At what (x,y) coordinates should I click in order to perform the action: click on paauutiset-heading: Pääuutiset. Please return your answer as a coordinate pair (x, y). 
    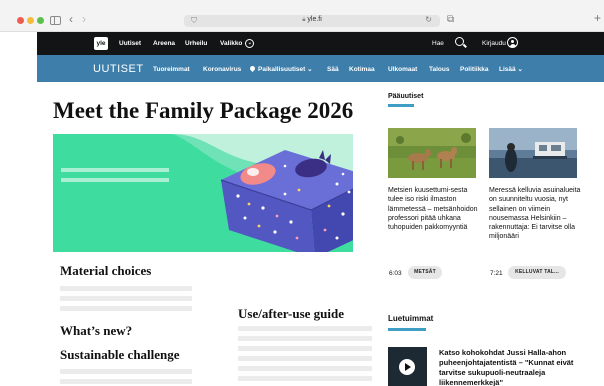
    Looking at the image, I should click on (406, 96).